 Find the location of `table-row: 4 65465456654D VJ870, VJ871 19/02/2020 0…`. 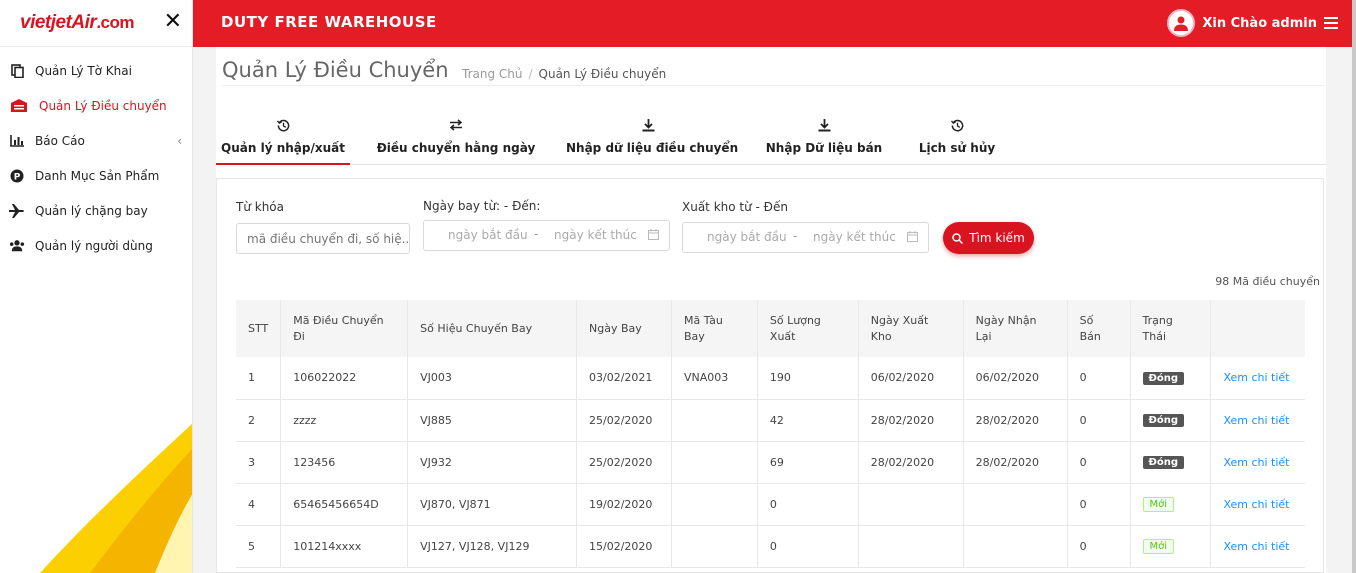

table-row: 4 65465456654D VJ870, VJ871 19/02/2020 0… is located at coordinates (770, 504).